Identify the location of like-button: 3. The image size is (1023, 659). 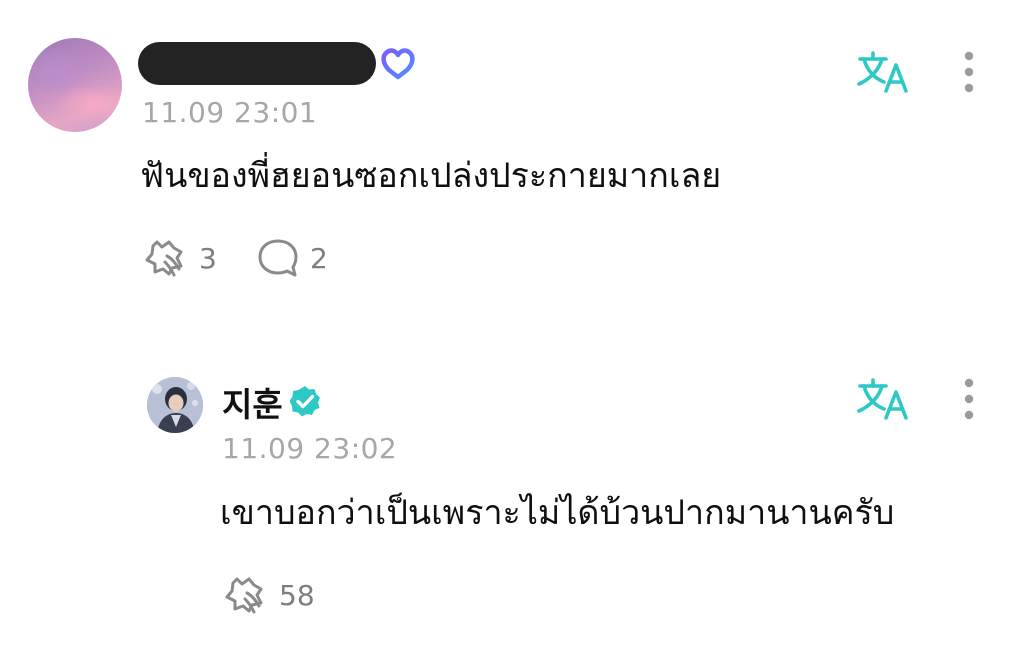
(179, 258).